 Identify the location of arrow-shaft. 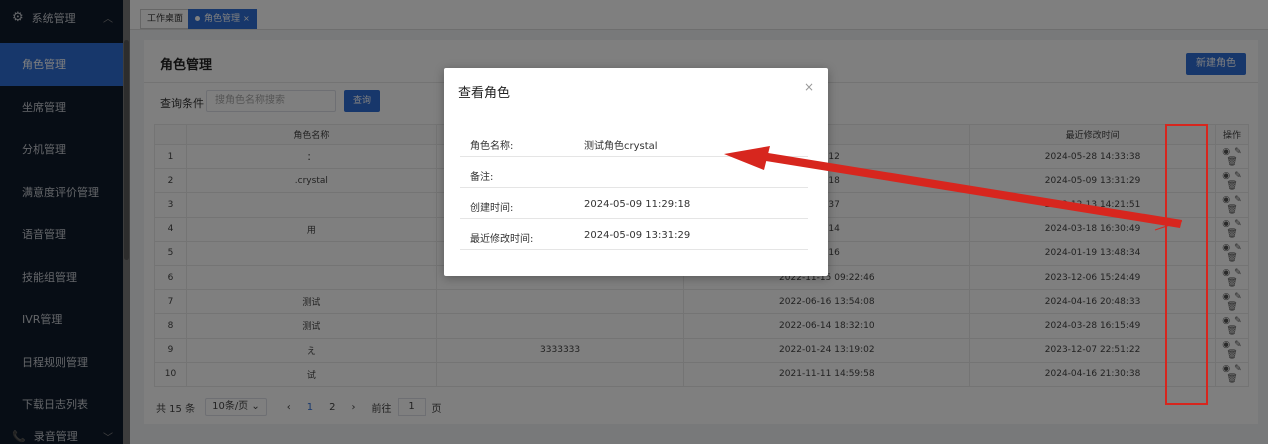
(971, 190).